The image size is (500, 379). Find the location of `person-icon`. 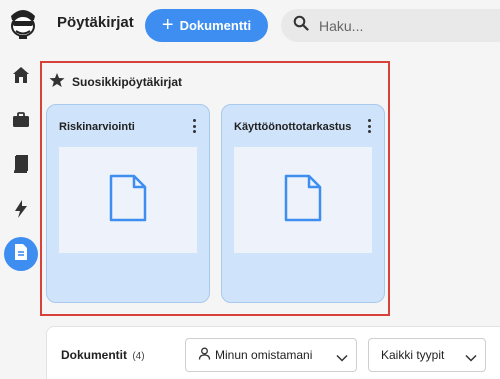

person-icon is located at coordinates (204, 355).